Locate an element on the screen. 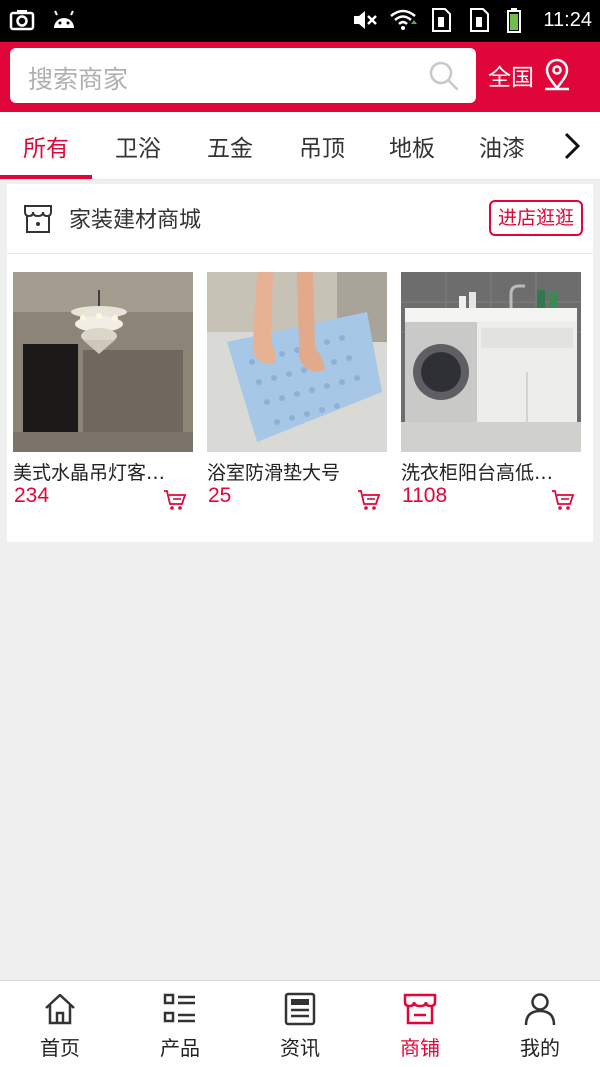 This screenshot has height=1067, width=600. status-bar: 11:24 is located at coordinates (300, 21).